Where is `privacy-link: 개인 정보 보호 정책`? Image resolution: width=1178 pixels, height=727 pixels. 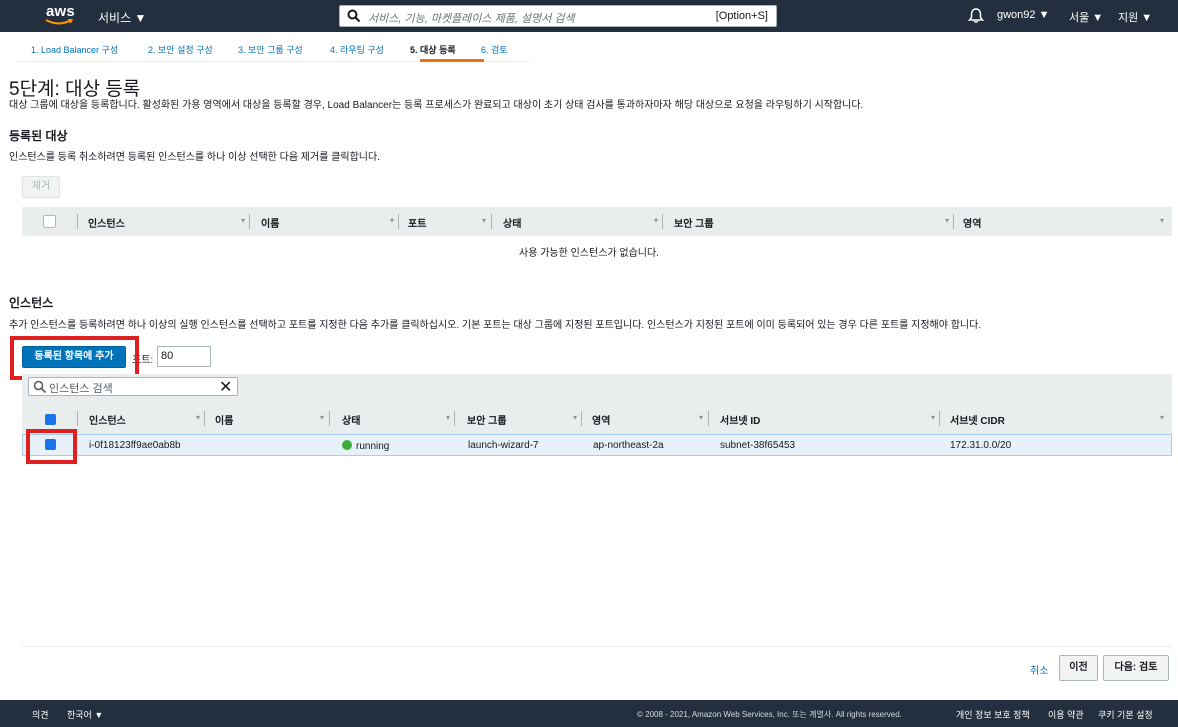 privacy-link: 개인 정보 보호 정책 is located at coordinates (993, 714).